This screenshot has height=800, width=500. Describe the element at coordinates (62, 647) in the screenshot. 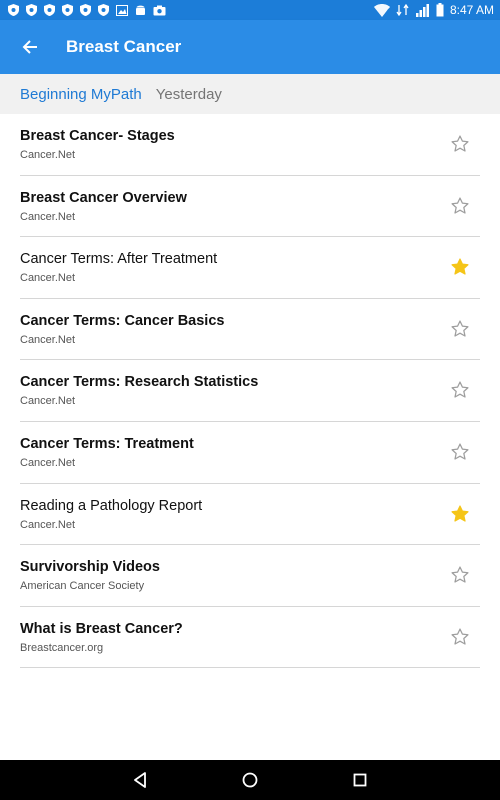

I see `item-source: Breastcancer.org` at that location.